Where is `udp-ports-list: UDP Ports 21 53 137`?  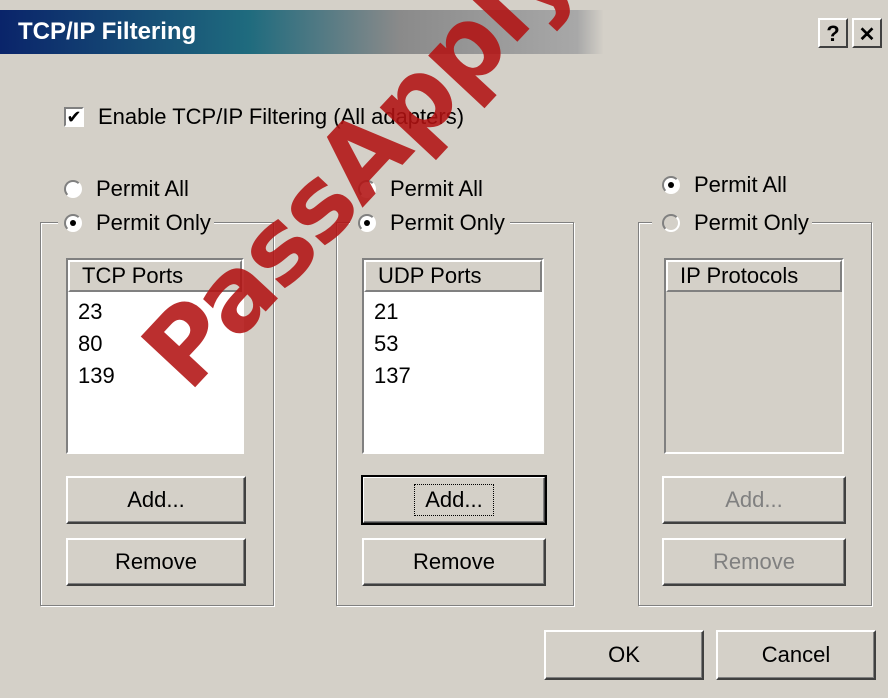
udp-ports-list: UDP Ports 21 53 137 is located at coordinates (453, 356).